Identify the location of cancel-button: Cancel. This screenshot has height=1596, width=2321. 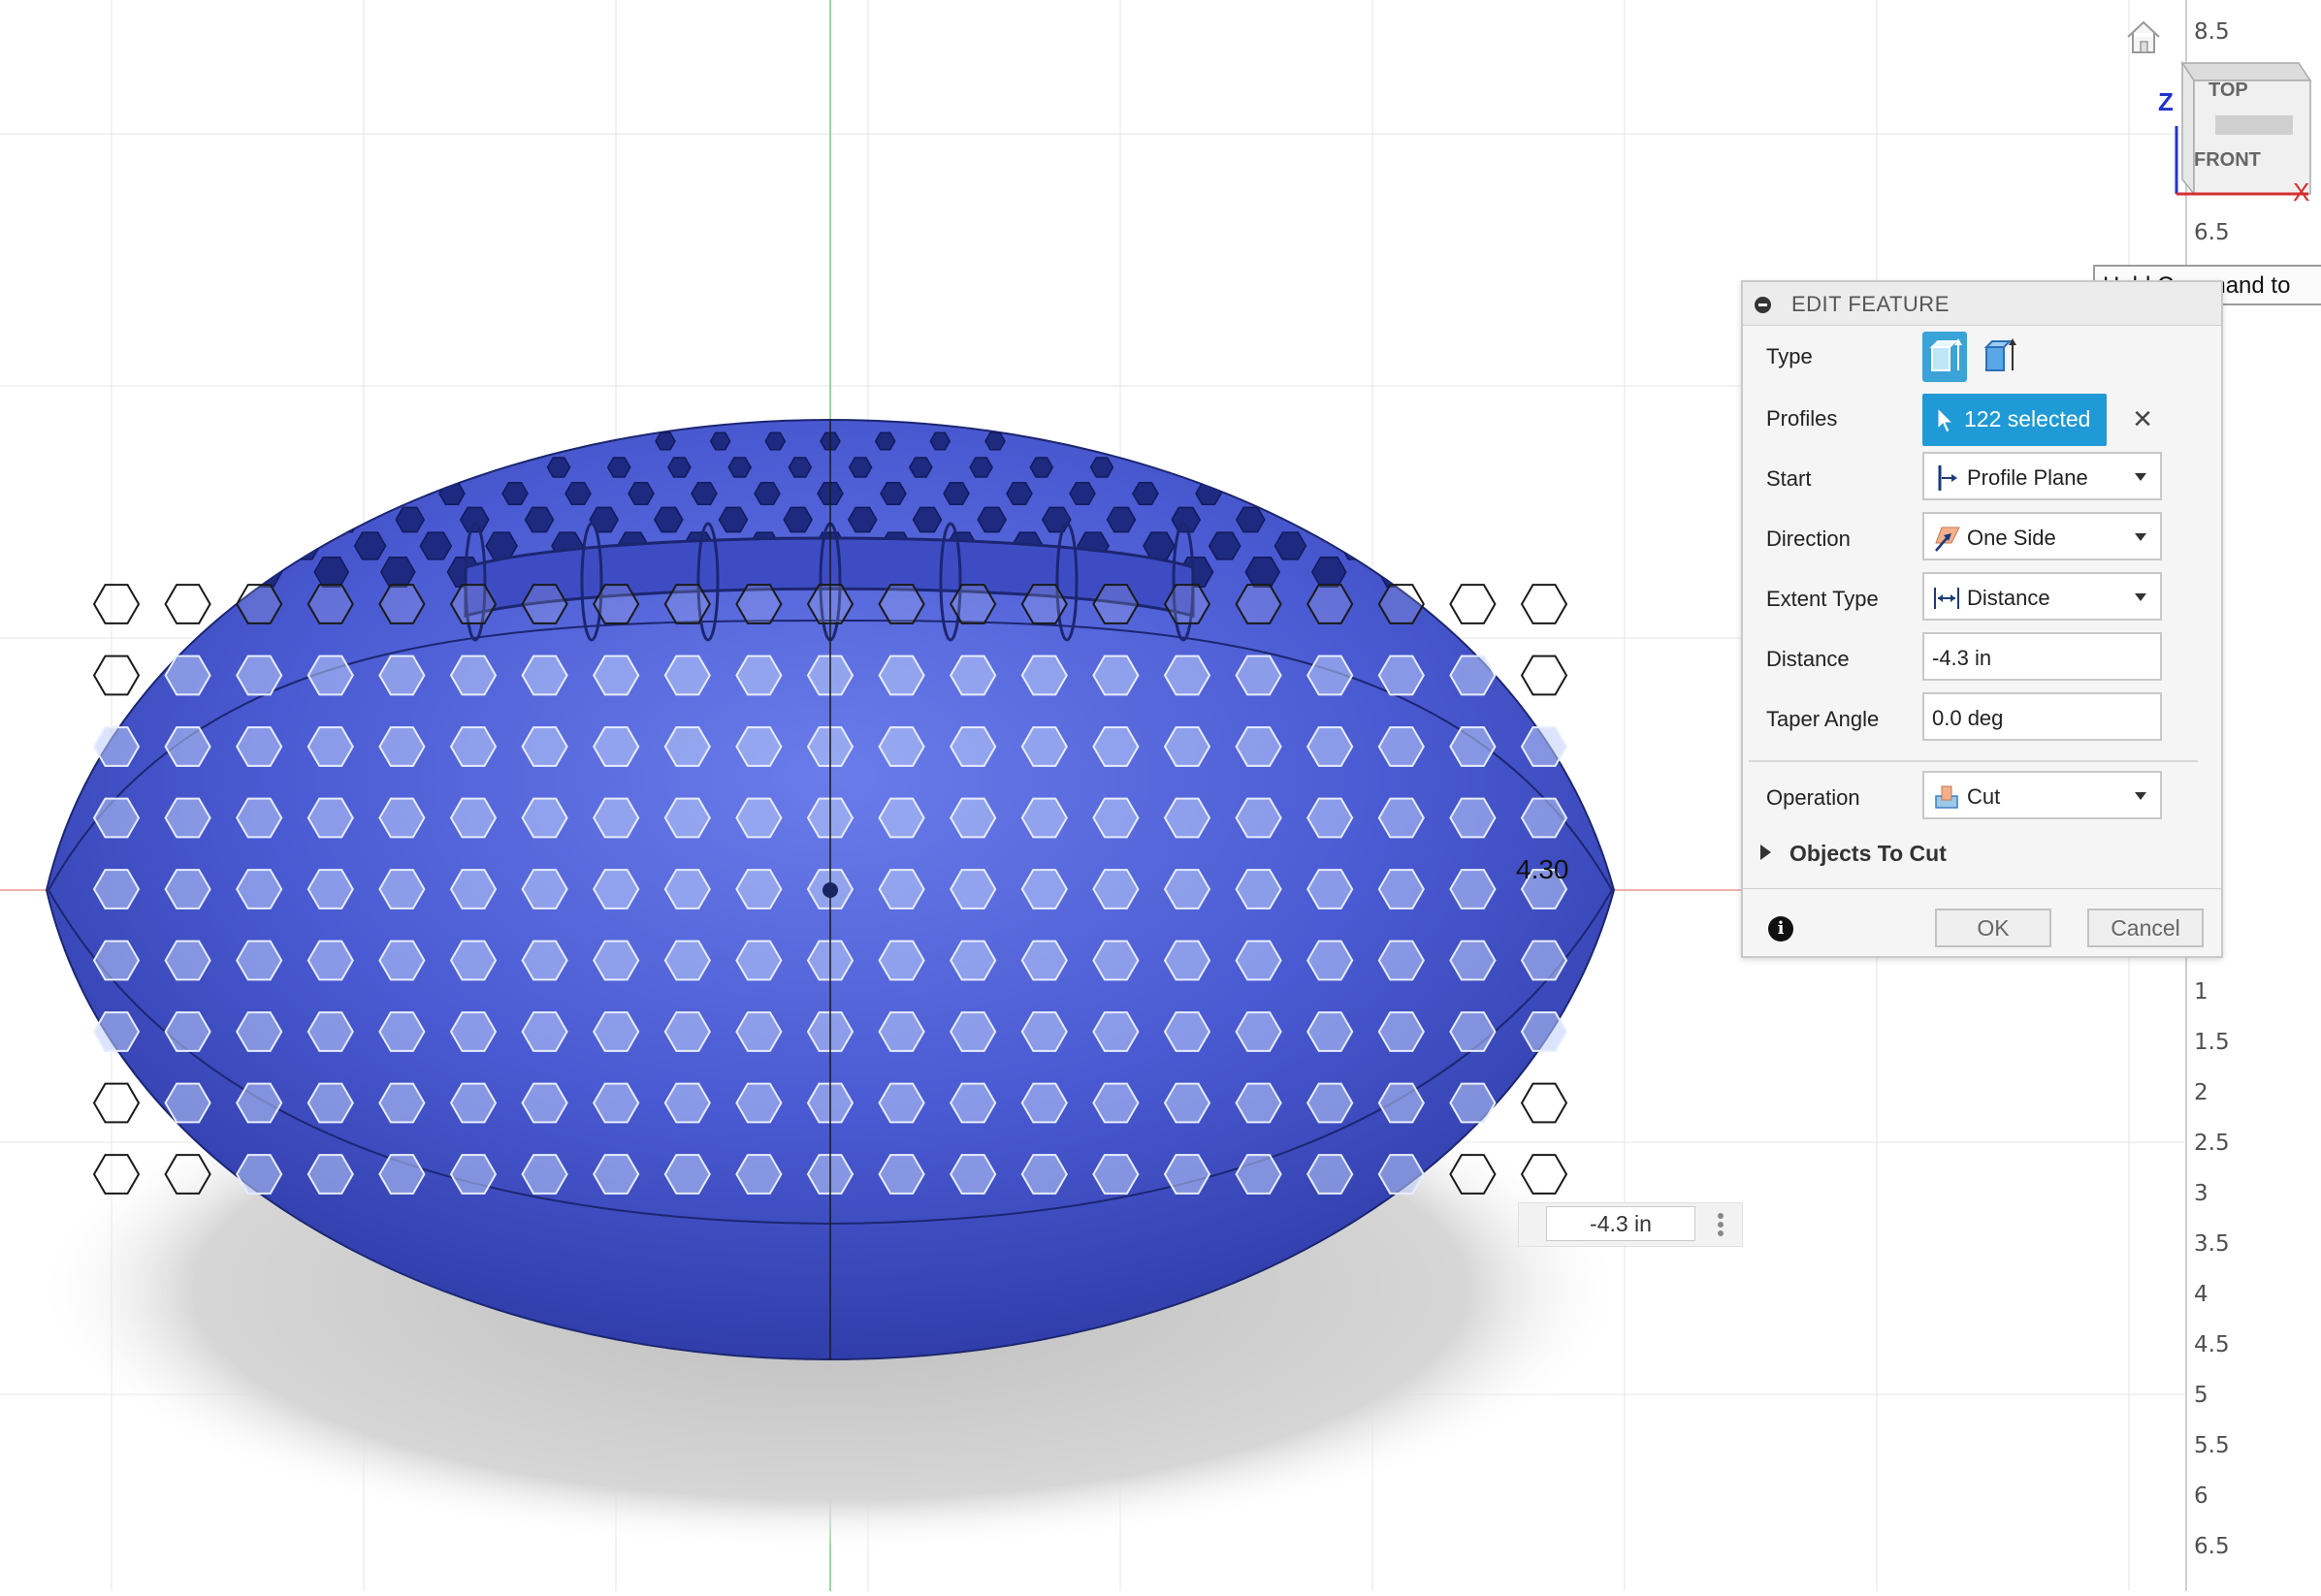
(2146, 928).